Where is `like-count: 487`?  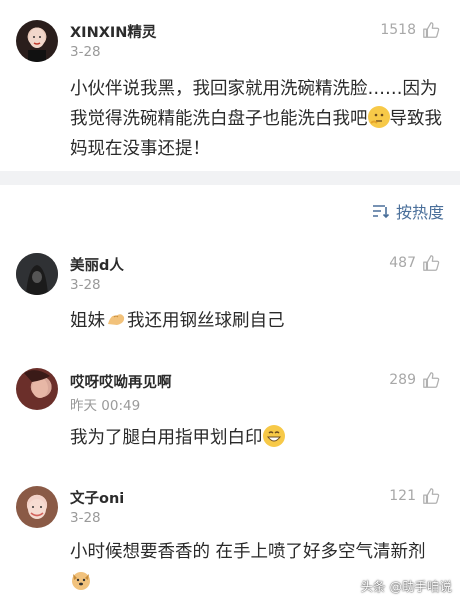 like-count: 487 is located at coordinates (402, 263).